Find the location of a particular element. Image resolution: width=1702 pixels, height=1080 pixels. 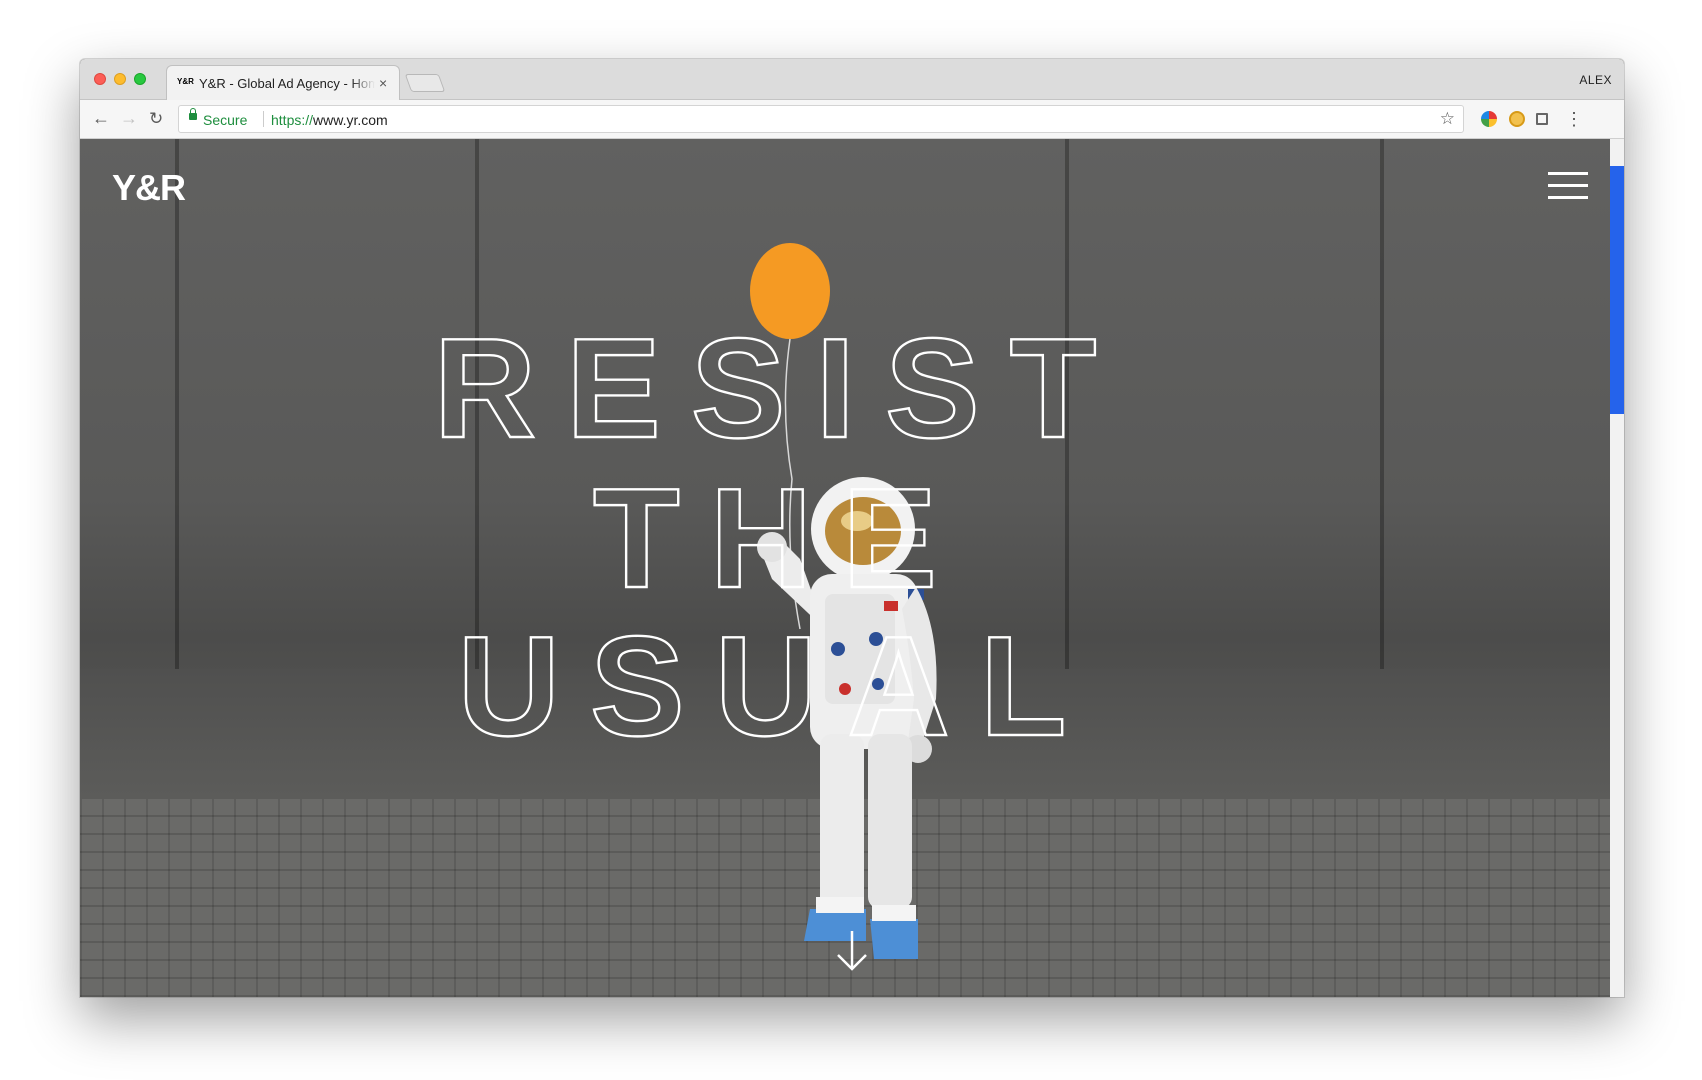

url-text: https://www.yr.com is located at coordinates (329, 120).